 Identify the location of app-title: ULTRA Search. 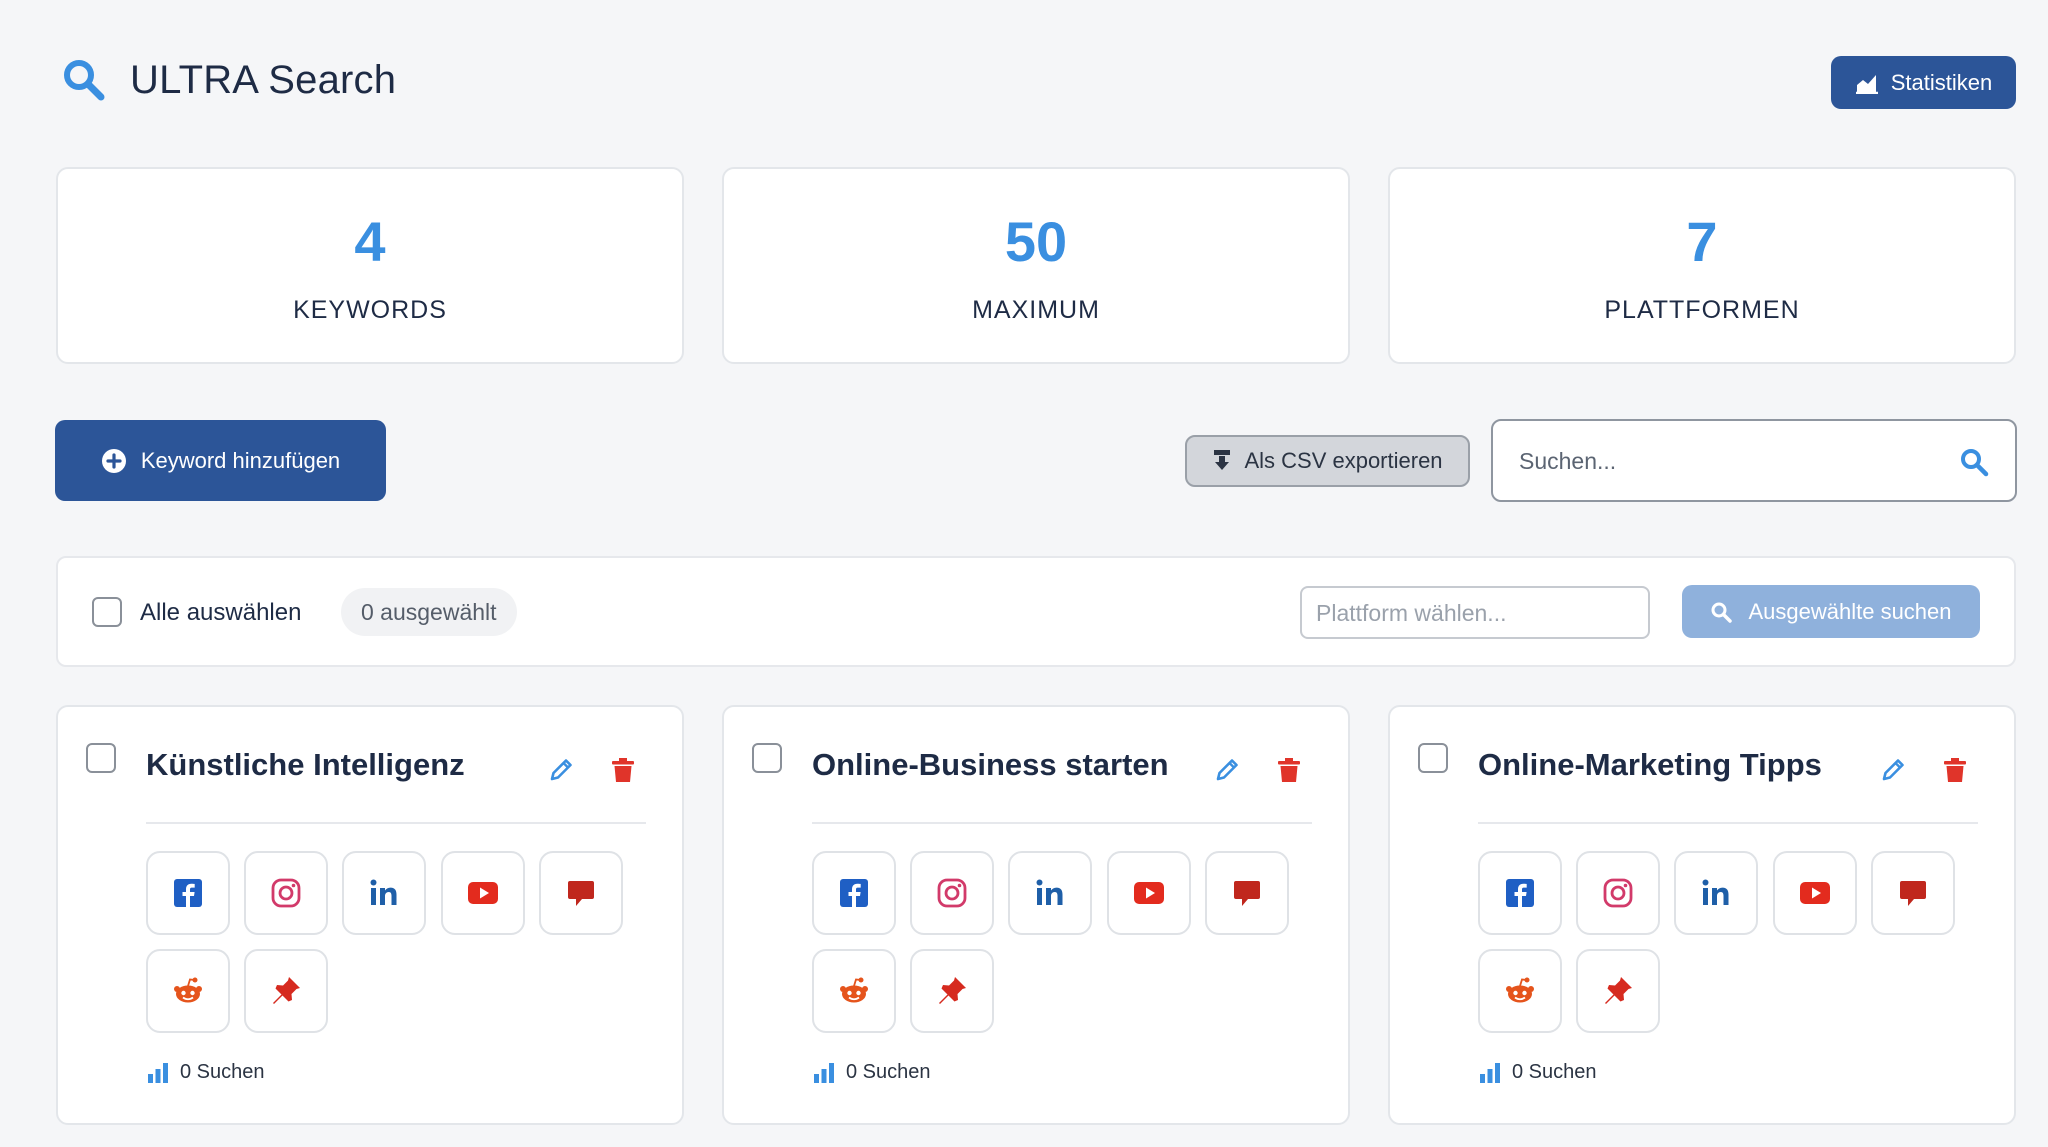
(263, 79).